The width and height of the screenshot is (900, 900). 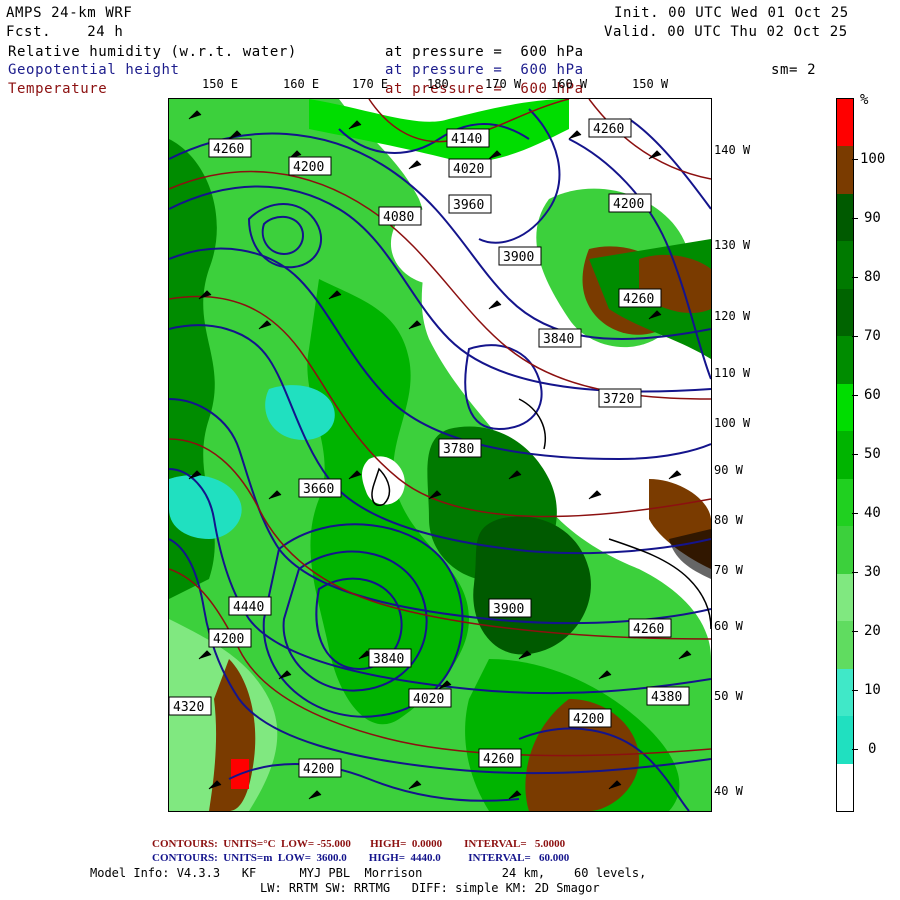 I want to click on height-label-box: 4440, so click(x=250, y=606).